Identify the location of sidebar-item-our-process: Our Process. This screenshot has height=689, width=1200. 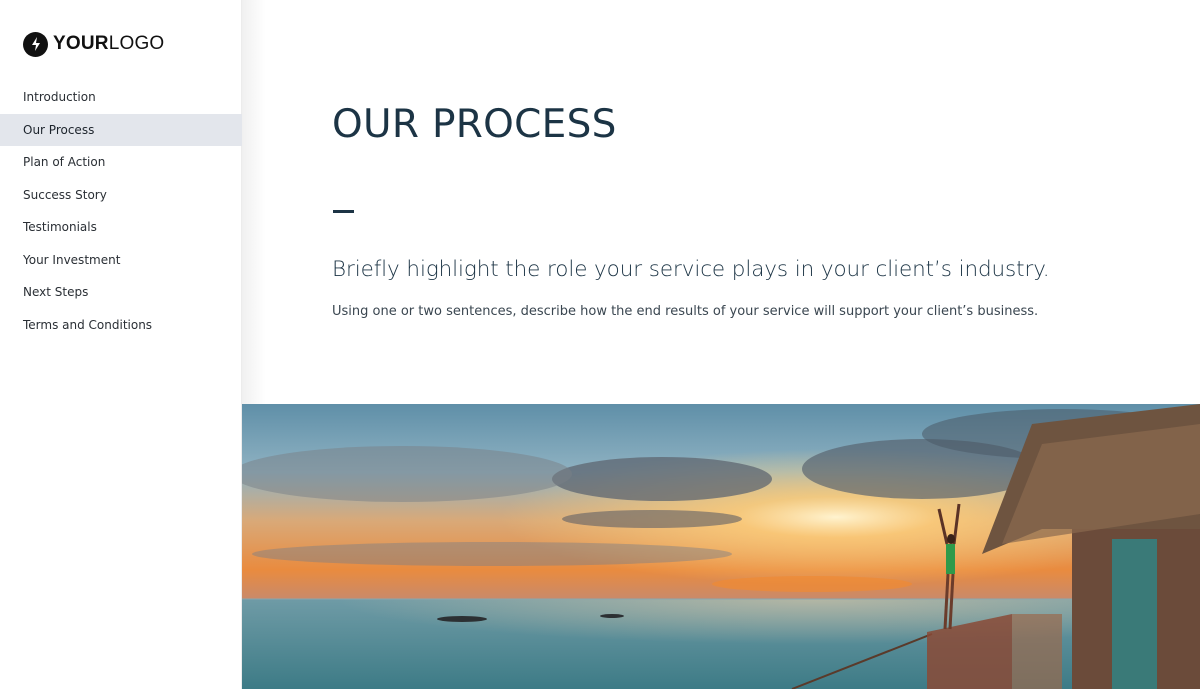
(121, 129).